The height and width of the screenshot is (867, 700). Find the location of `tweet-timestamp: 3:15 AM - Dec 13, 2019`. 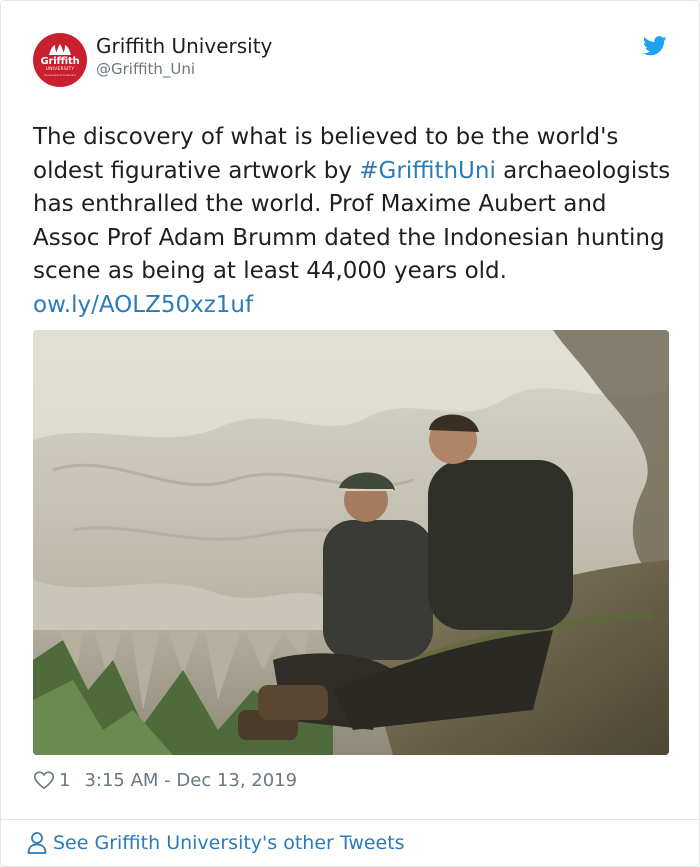

tweet-timestamp: 3:15 AM - Dec 13, 2019 is located at coordinates (190, 780).